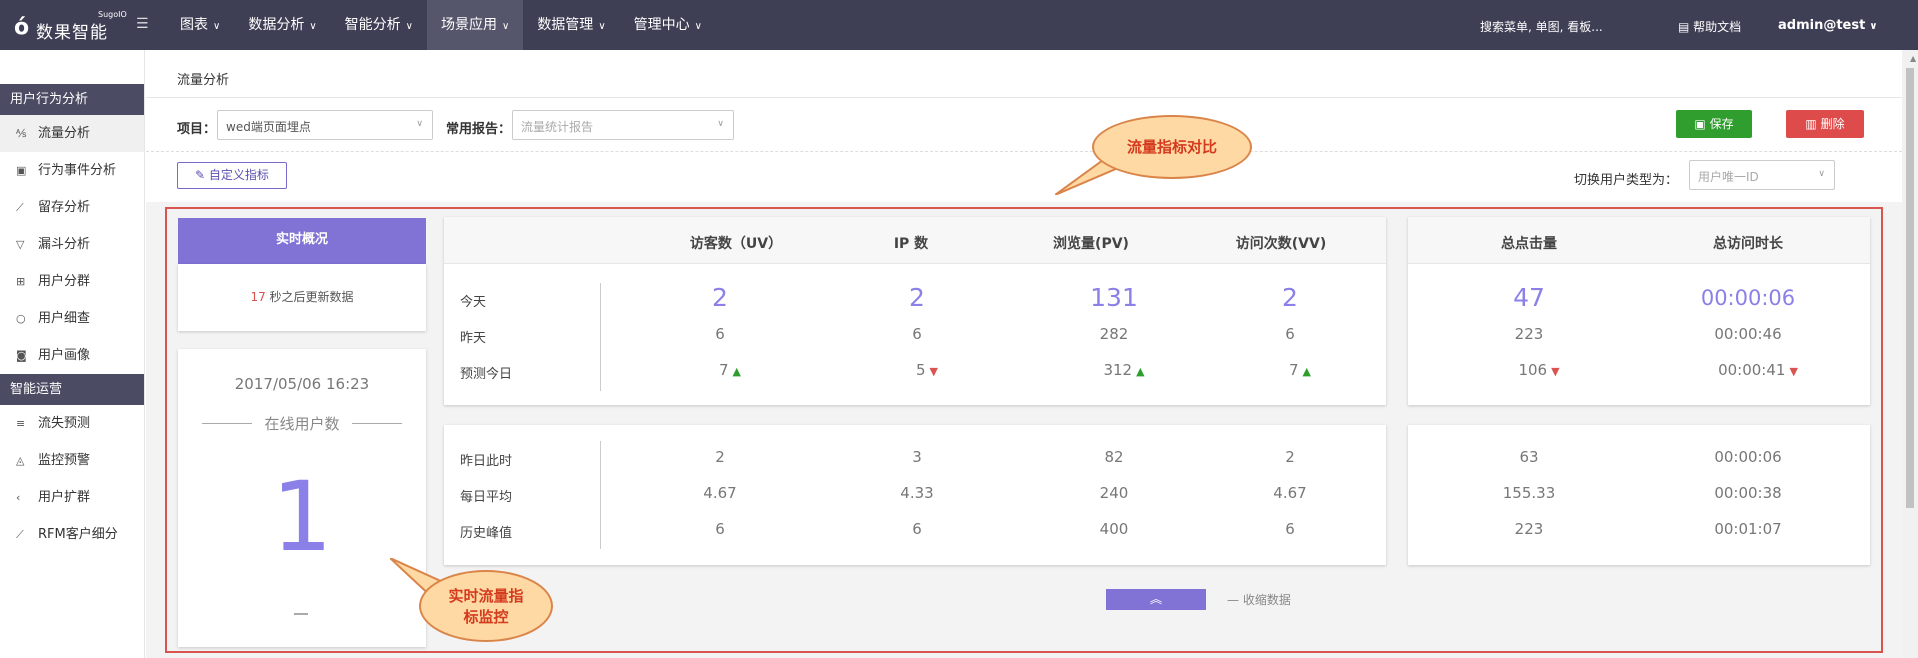 Image resolution: width=1918 pixels, height=658 pixels. Describe the element at coordinates (1529, 334) in the screenshot. I see `clicks-yesterday: 223` at that location.